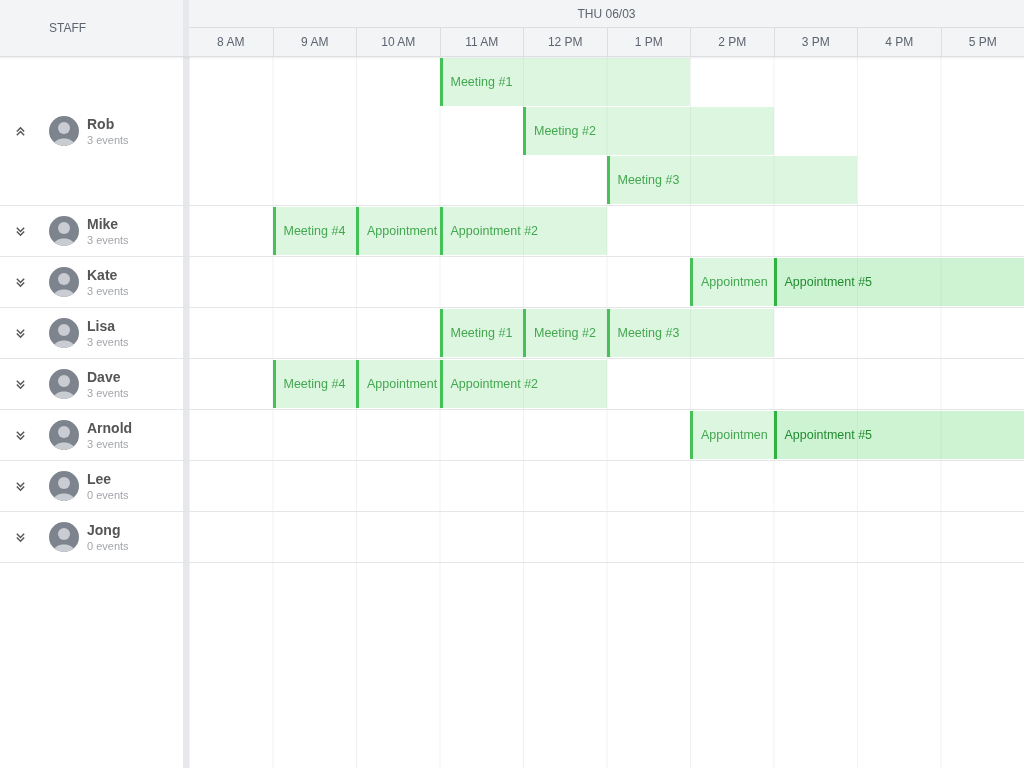 The height and width of the screenshot is (768, 1024). Describe the element at coordinates (314, 42) in the screenshot. I see `hour-header: 9 AM` at that location.